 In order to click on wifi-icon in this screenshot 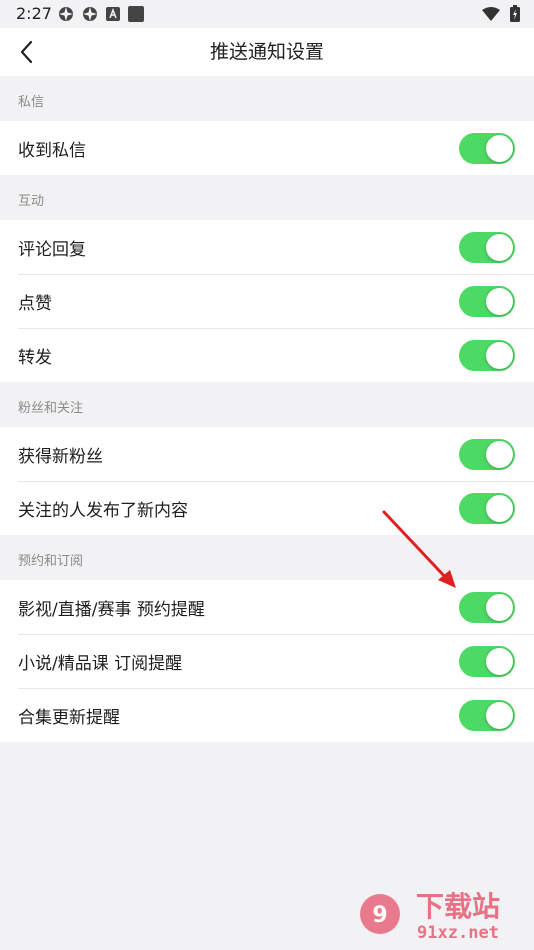, I will do `click(491, 13)`.